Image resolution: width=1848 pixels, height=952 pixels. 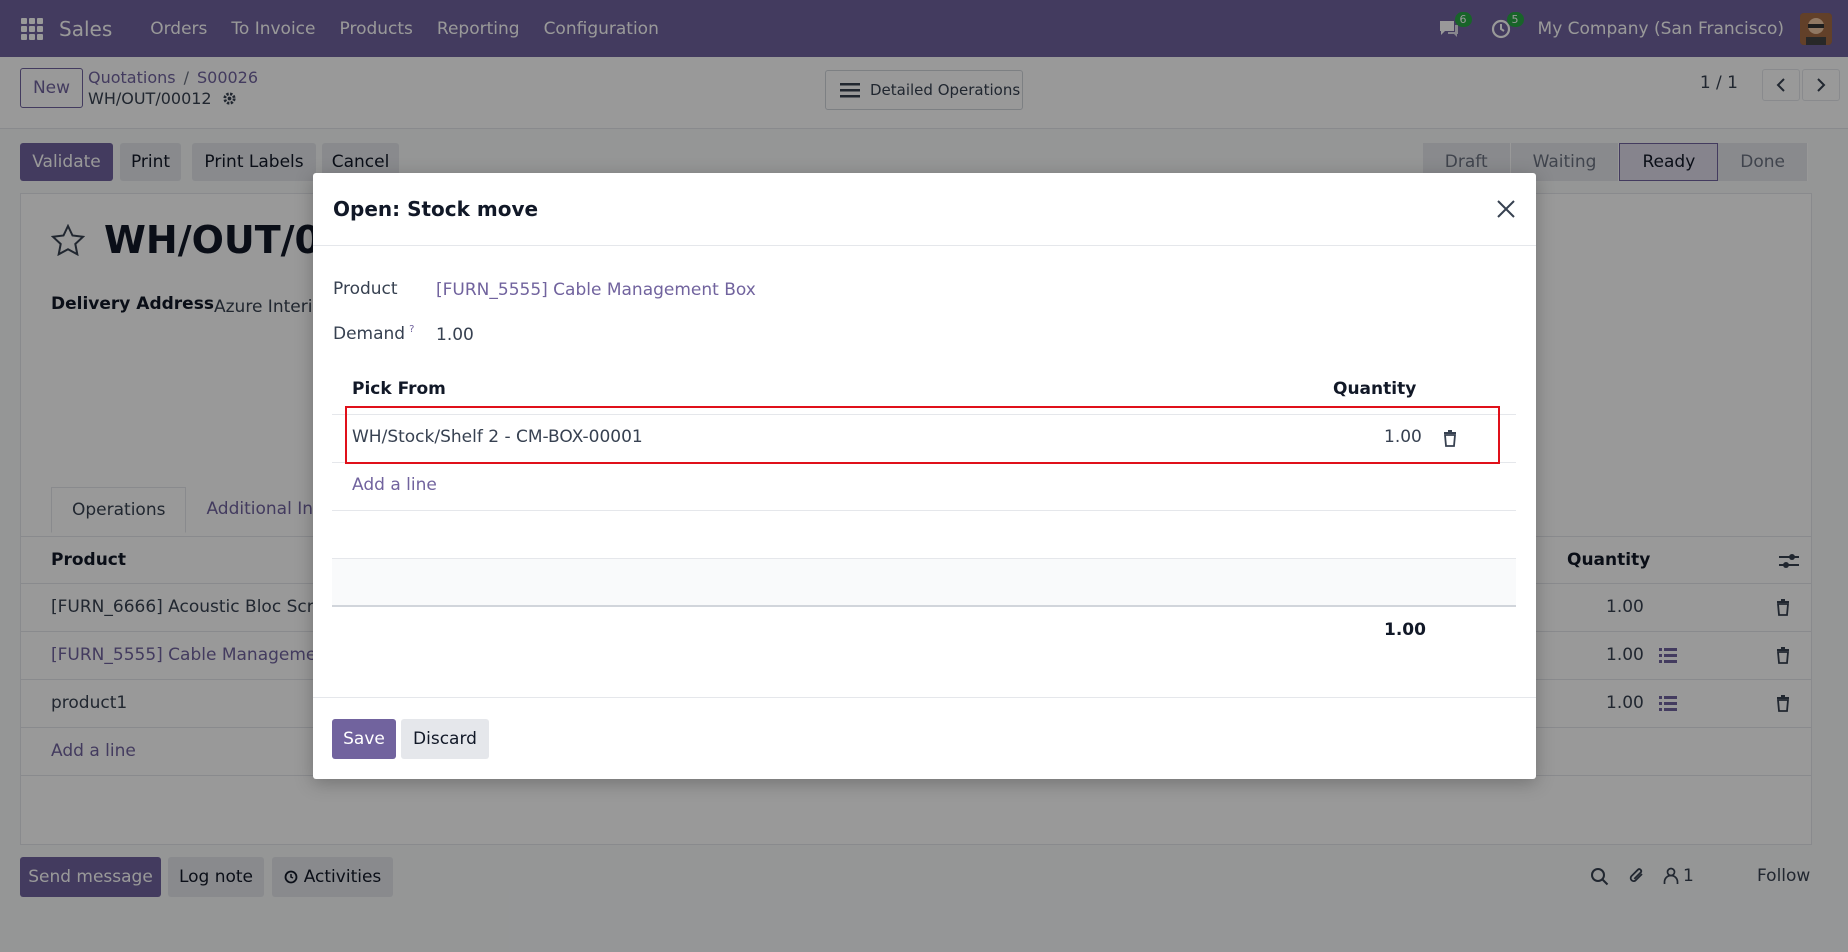 What do you see at coordinates (596, 290) in the screenshot?
I see `product-link: [FURN_5555] Cable Management Box` at bounding box center [596, 290].